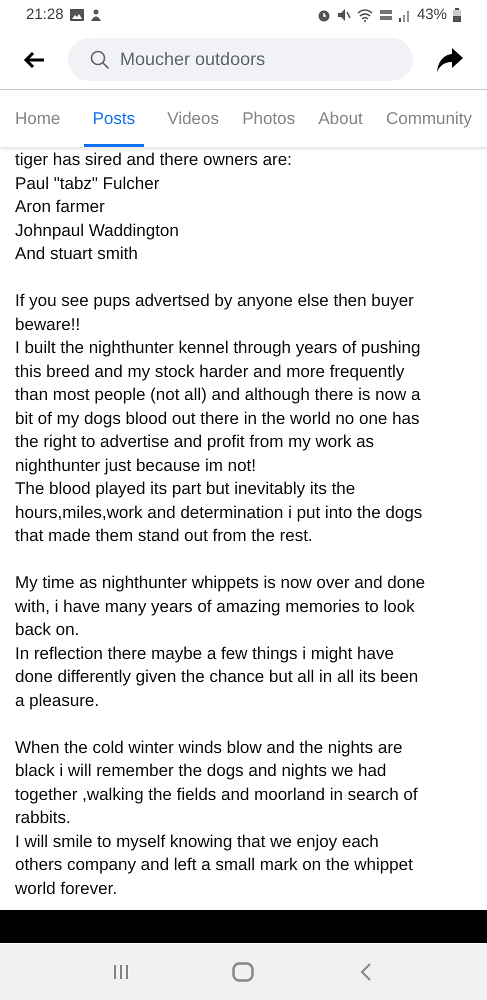 This screenshot has width=487, height=1000. What do you see at coordinates (457, 15) in the screenshot?
I see `battery-icon` at bounding box center [457, 15].